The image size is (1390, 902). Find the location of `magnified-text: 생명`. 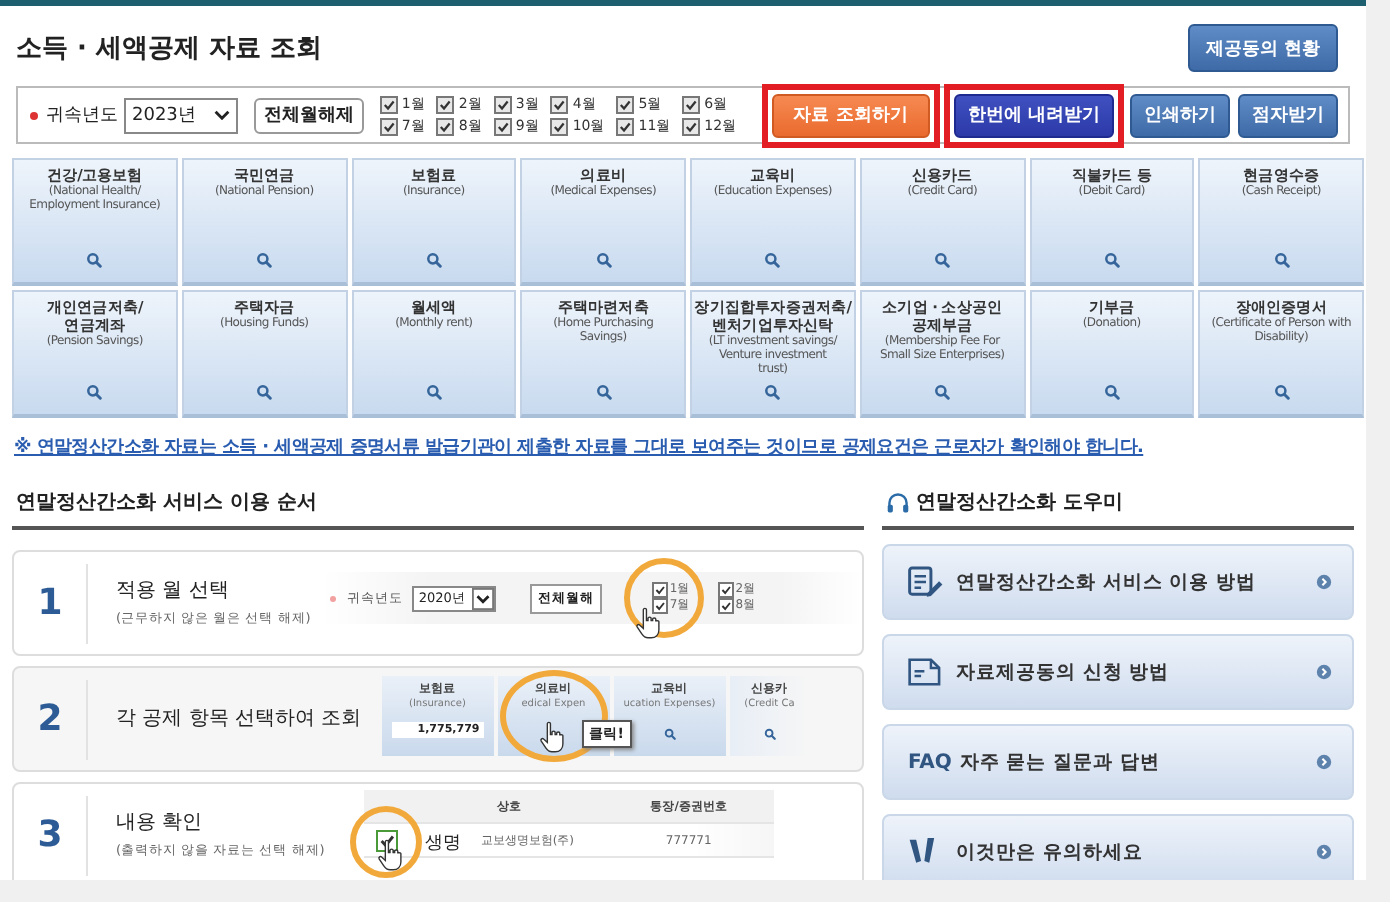

magnified-text: 생명 is located at coordinates (442, 844).